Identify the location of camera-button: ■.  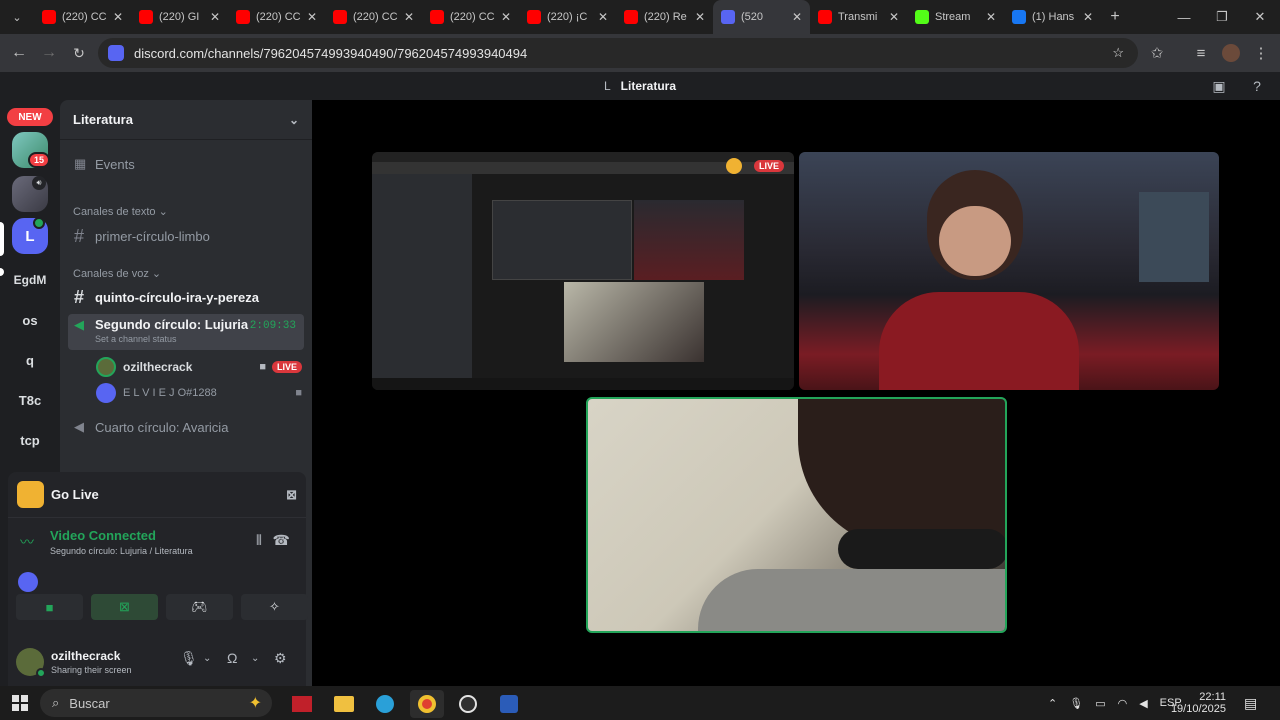
(49, 607).